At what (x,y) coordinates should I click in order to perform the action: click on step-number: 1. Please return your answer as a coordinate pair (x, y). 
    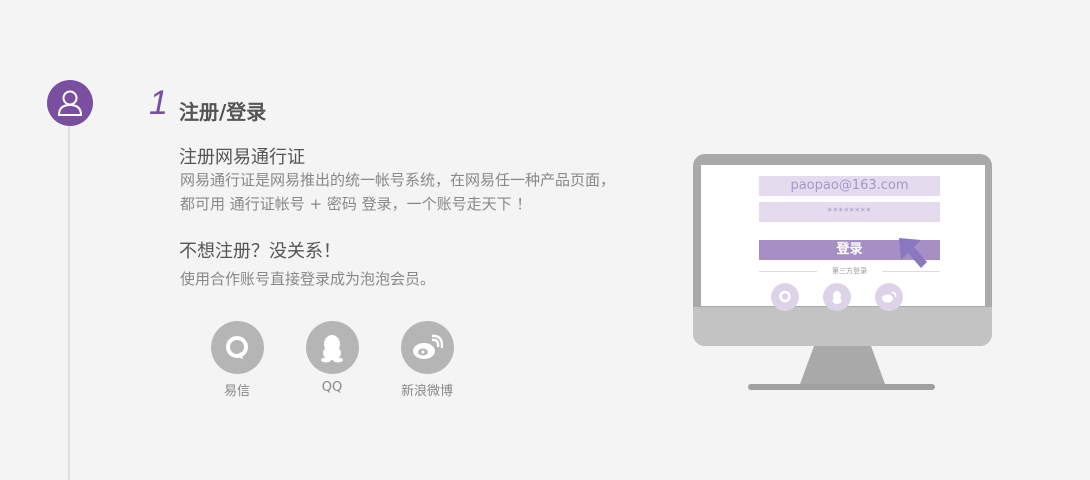
    Looking at the image, I should click on (158, 103).